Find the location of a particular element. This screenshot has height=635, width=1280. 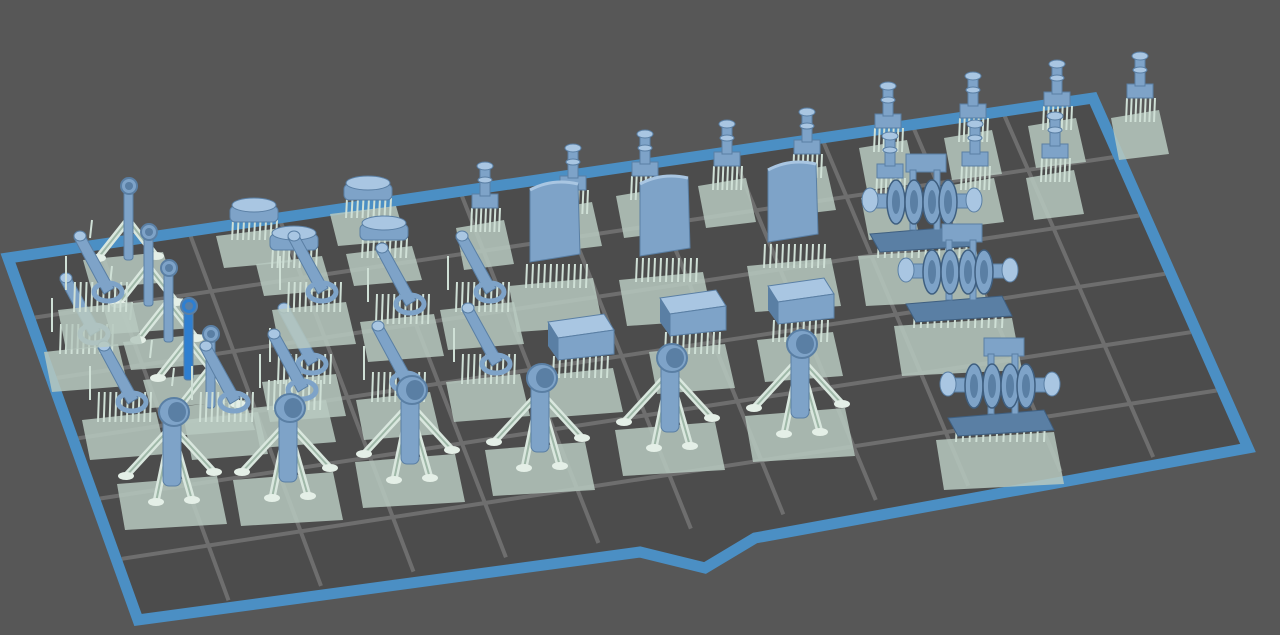

winch-frame-top is located at coordinates (926, 163).